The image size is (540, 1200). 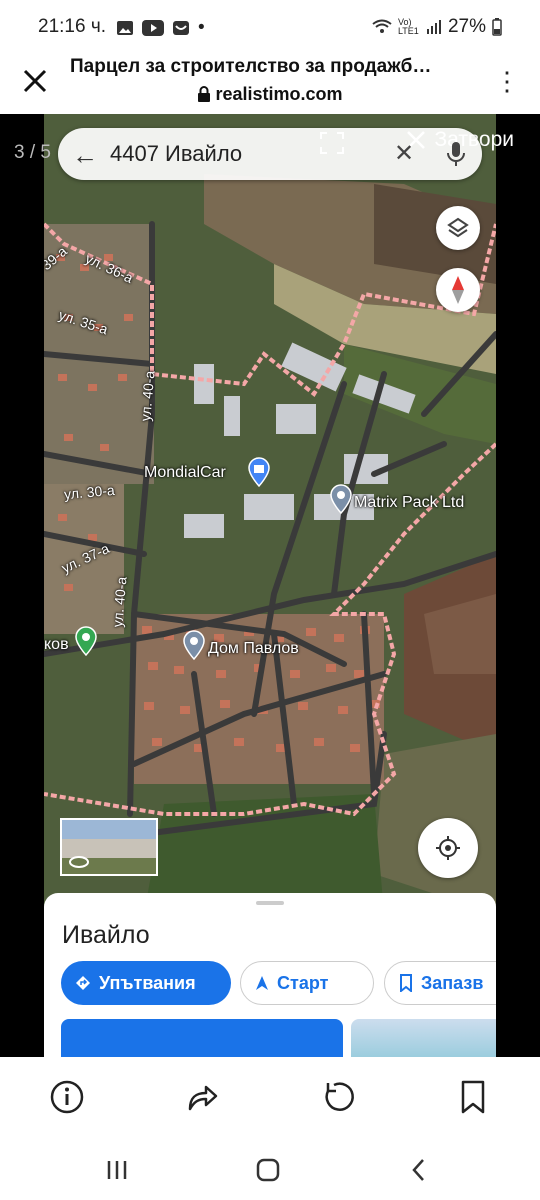 I want to click on street-view-thumbnail, so click(x=109, y=847).